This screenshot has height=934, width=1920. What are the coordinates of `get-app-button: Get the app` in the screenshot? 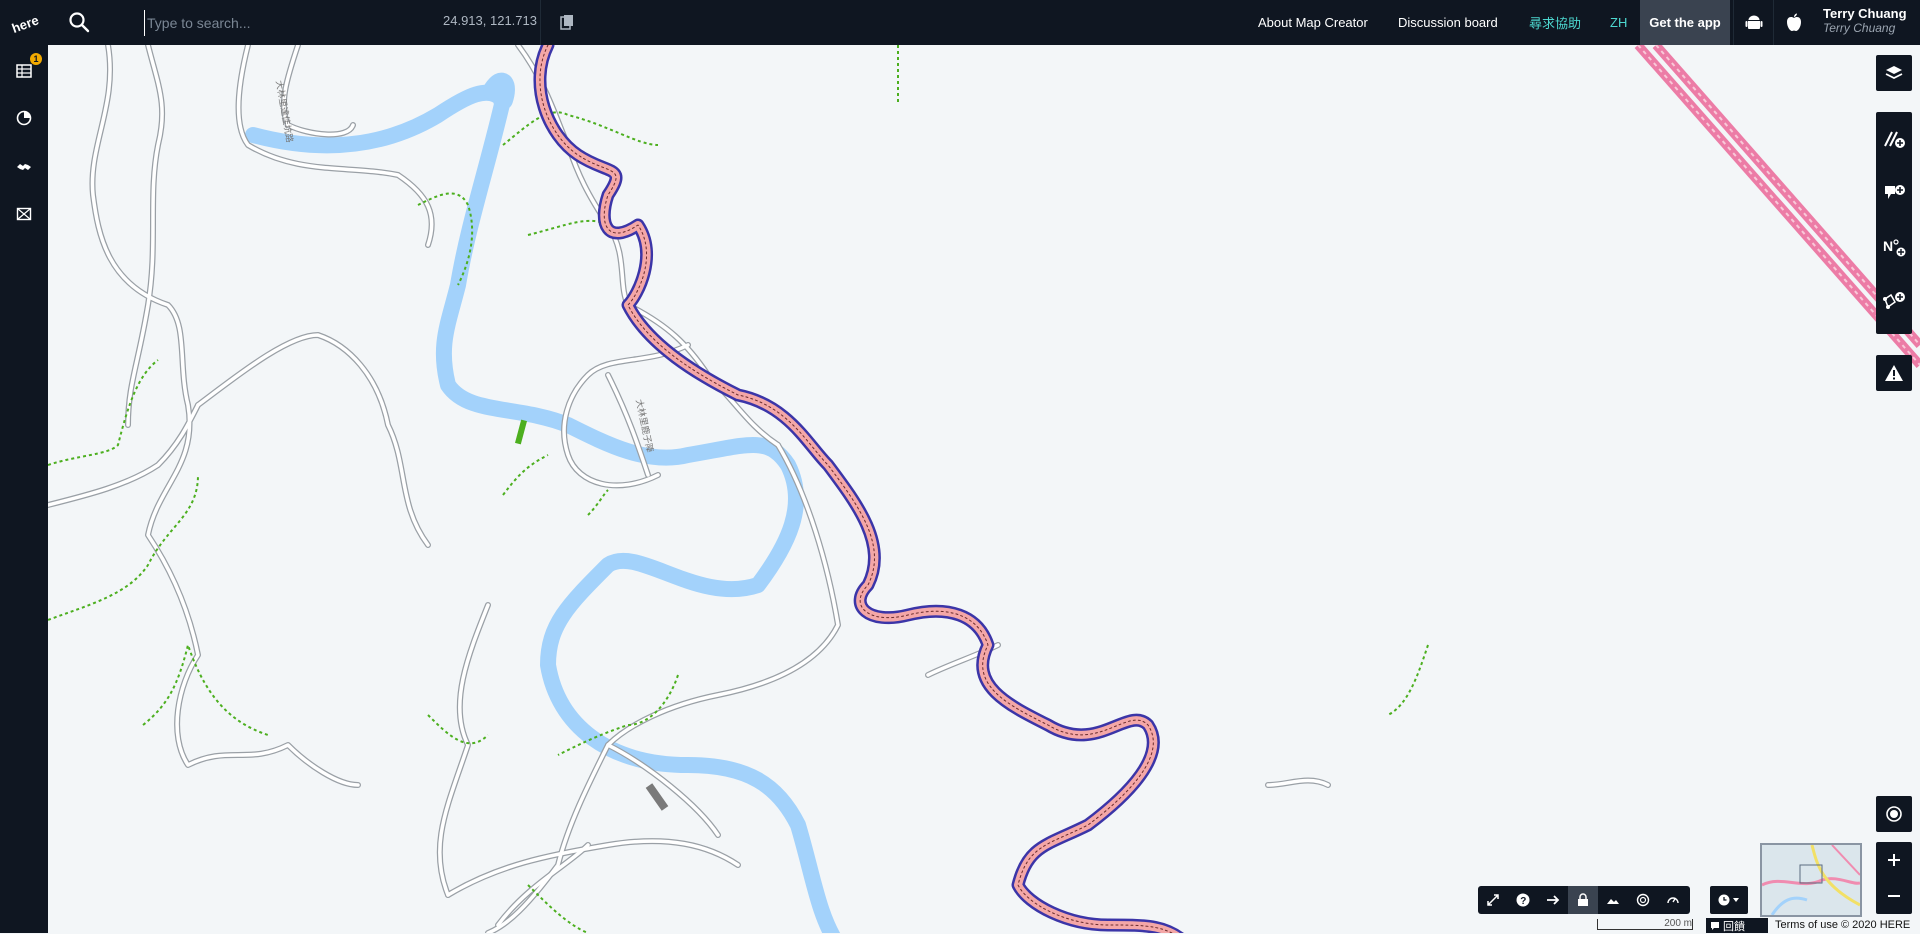 It's located at (1685, 22).